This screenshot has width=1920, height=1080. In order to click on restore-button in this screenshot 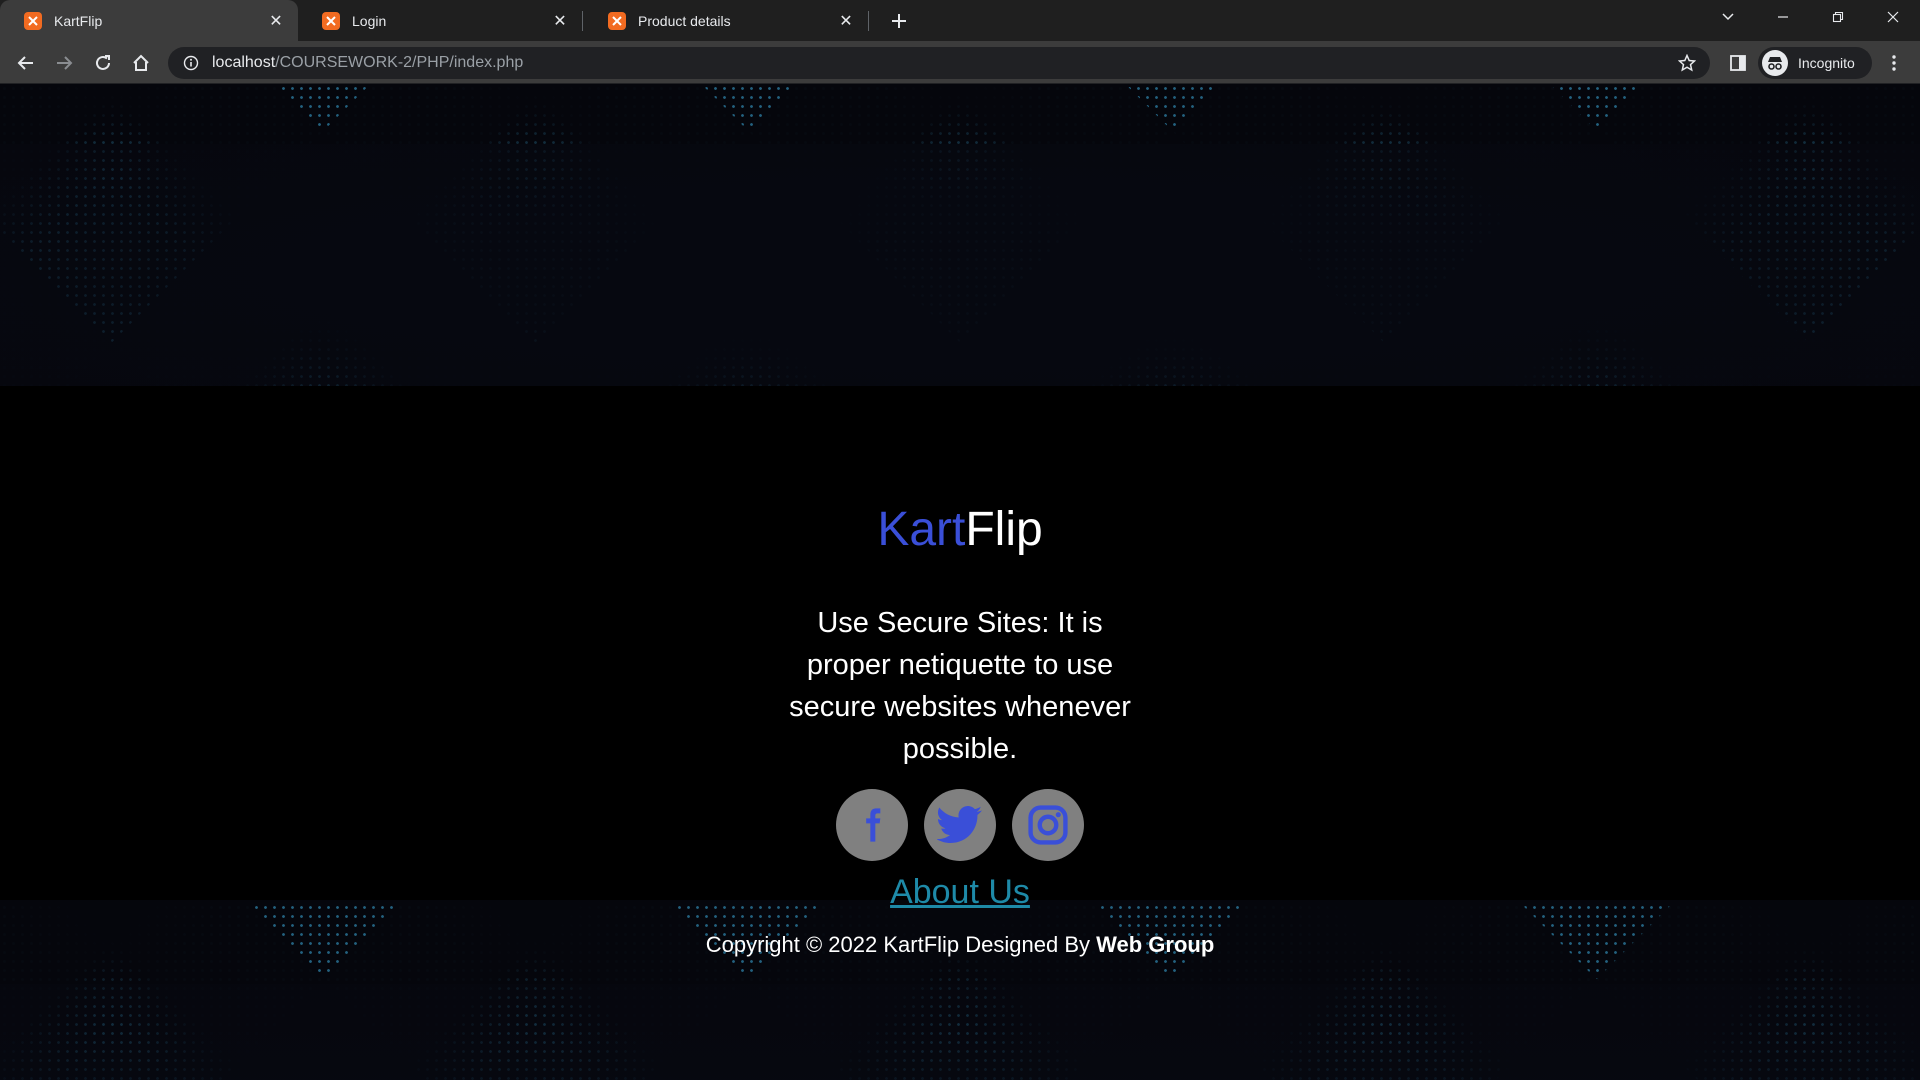, I will do `click(1837, 17)`.